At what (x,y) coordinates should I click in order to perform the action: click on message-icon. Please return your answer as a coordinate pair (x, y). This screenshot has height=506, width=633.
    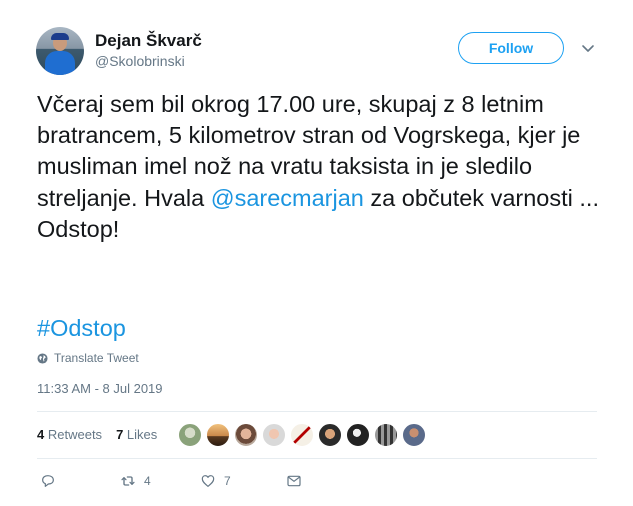
    Looking at the image, I should click on (294, 481).